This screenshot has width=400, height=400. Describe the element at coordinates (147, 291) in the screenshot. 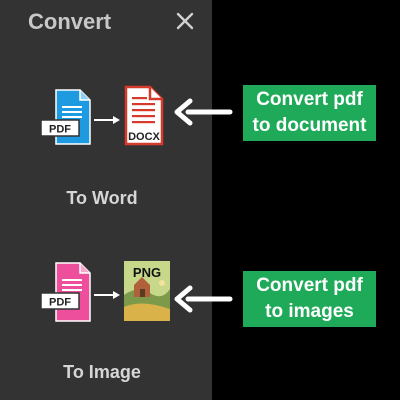

I see `png-image-icon: PNG` at that location.